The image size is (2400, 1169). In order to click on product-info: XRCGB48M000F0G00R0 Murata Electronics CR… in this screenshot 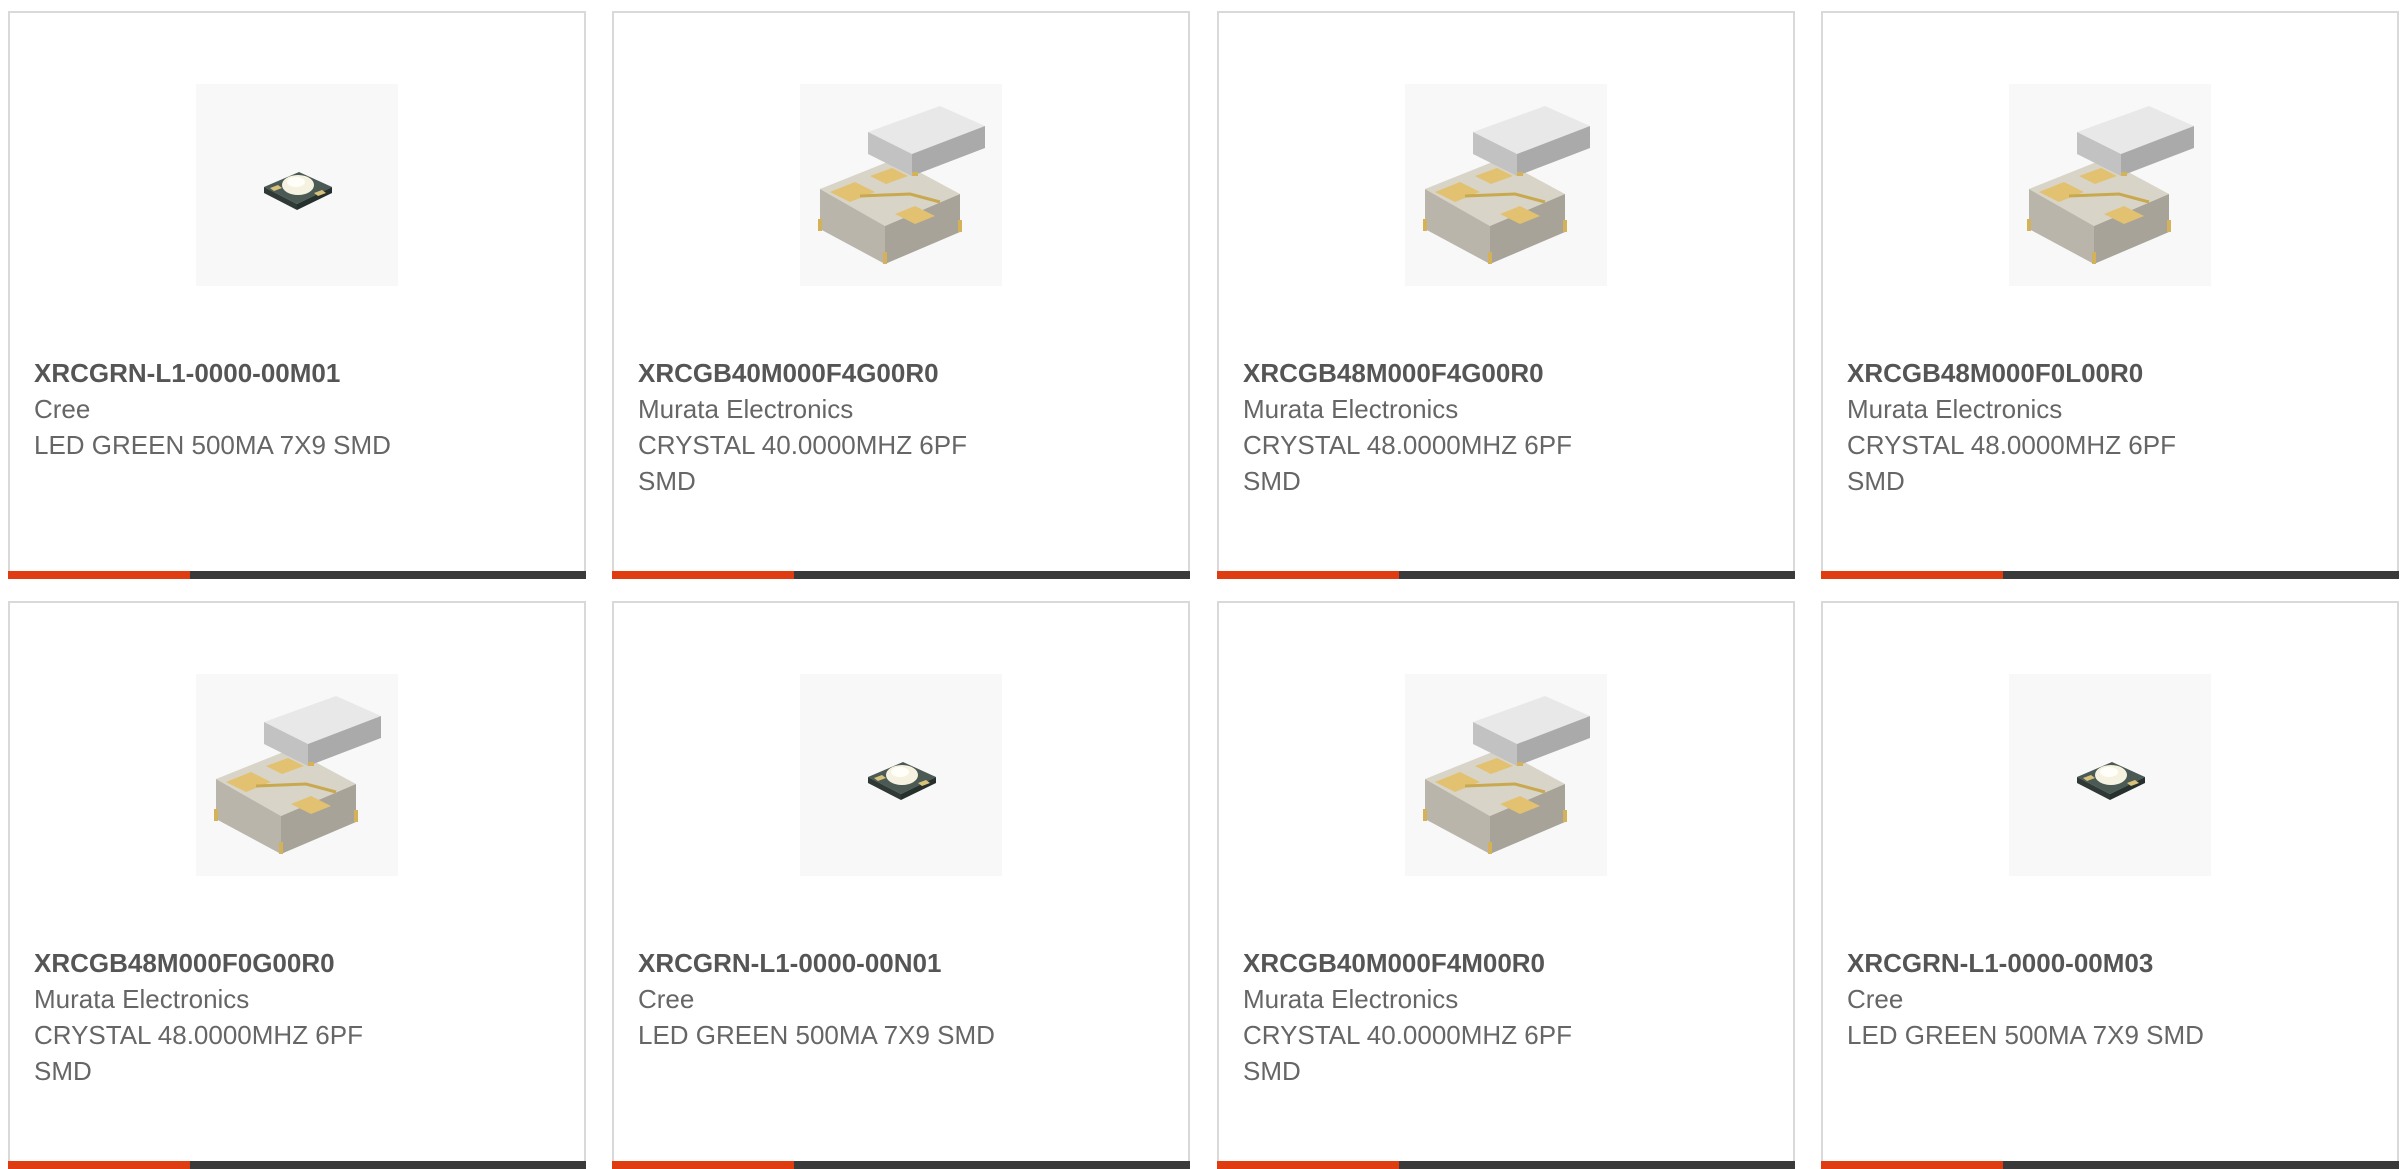, I will do `click(297, 1017)`.